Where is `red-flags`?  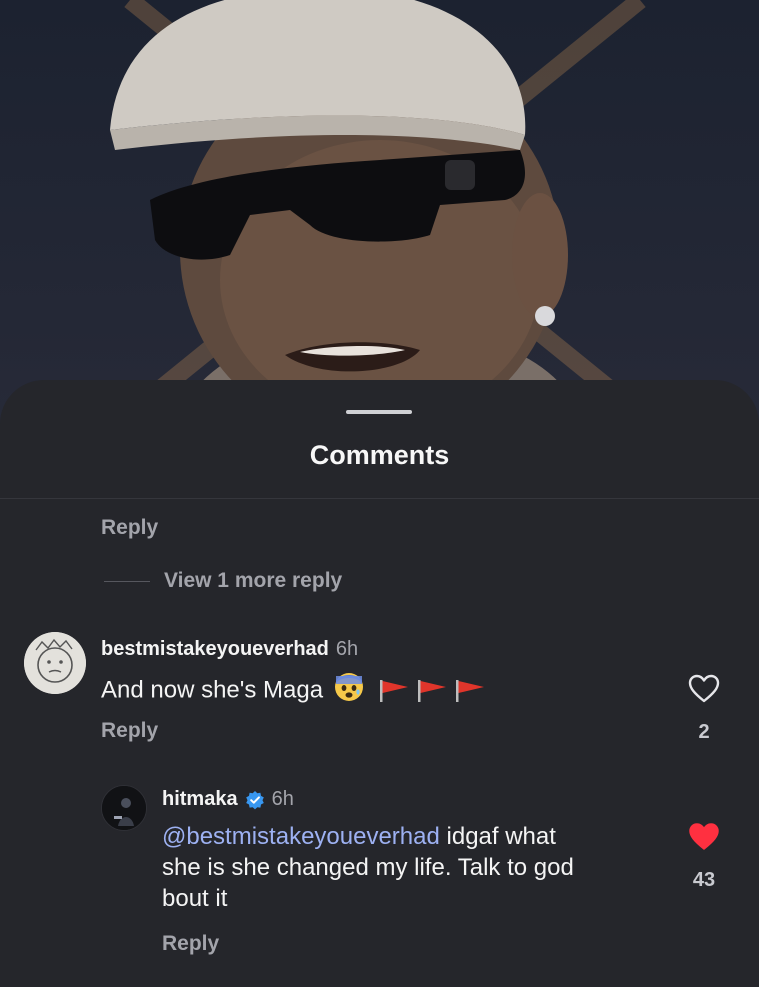
red-flags is located at coordinates (435, 691).